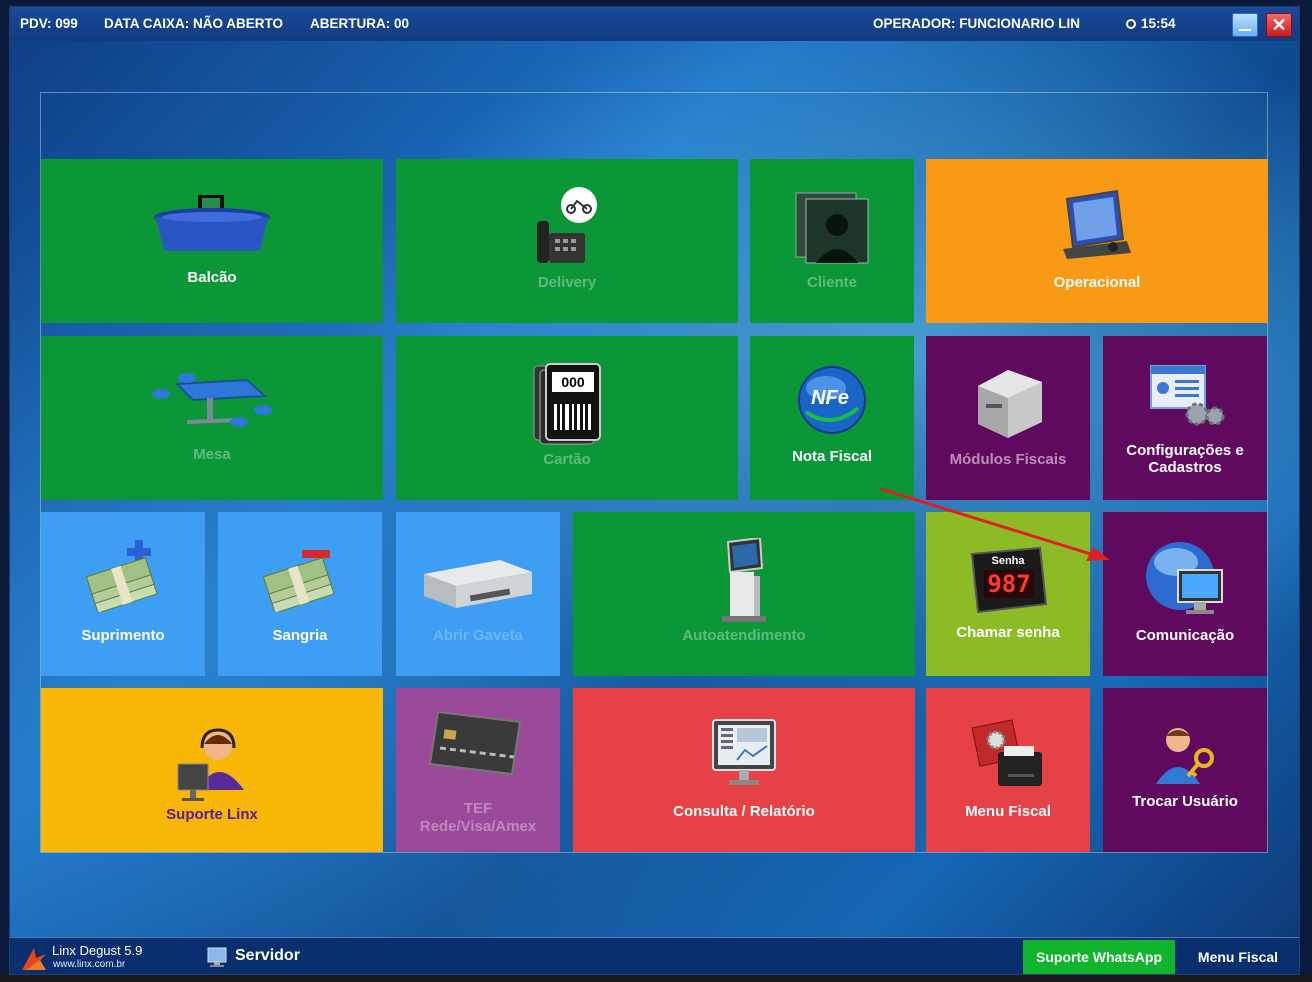 Image resolution: width=1312 pixels, height=982 pixels. Describe the element at coordinates (832, 456) in the screenshot. I see `tile-nota-fiscal-label: Nota Fiscal` at that location.